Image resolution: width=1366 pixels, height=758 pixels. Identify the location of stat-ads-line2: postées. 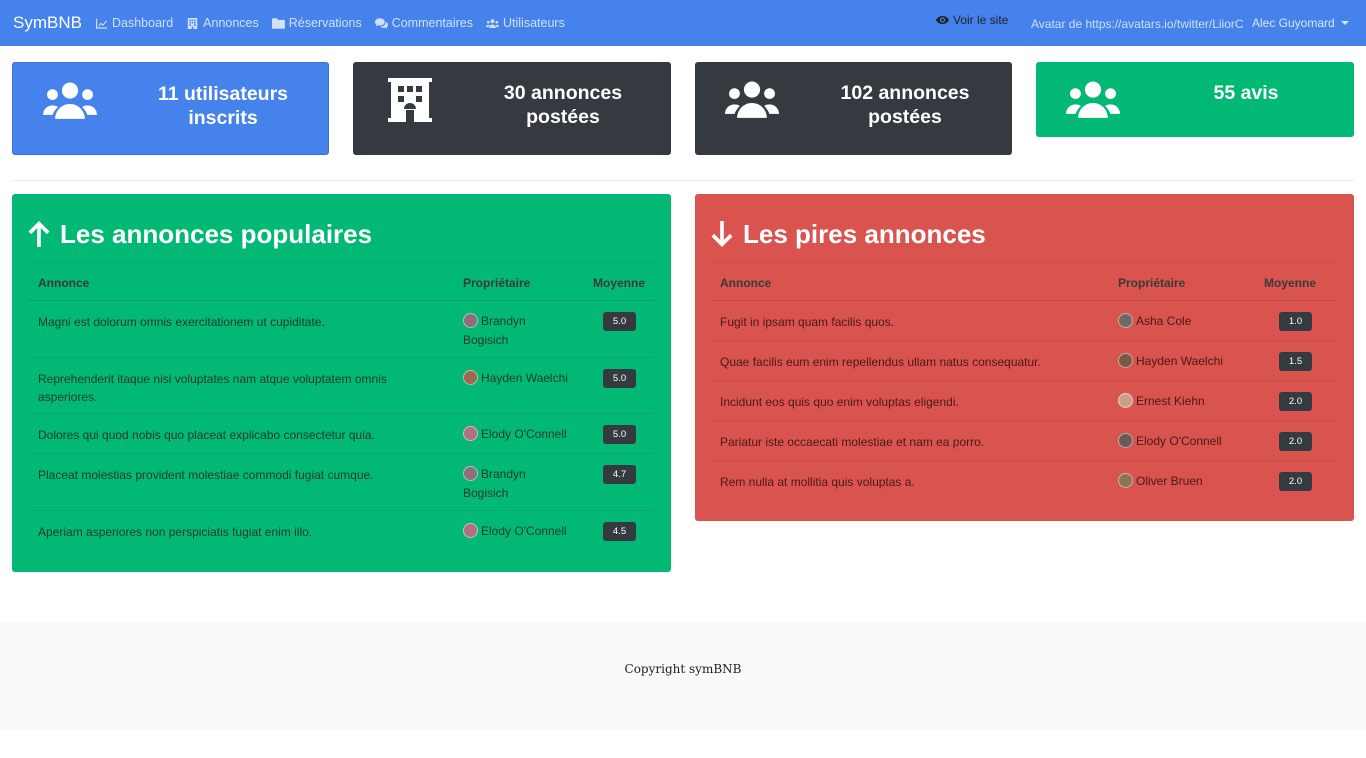
(563, 117).